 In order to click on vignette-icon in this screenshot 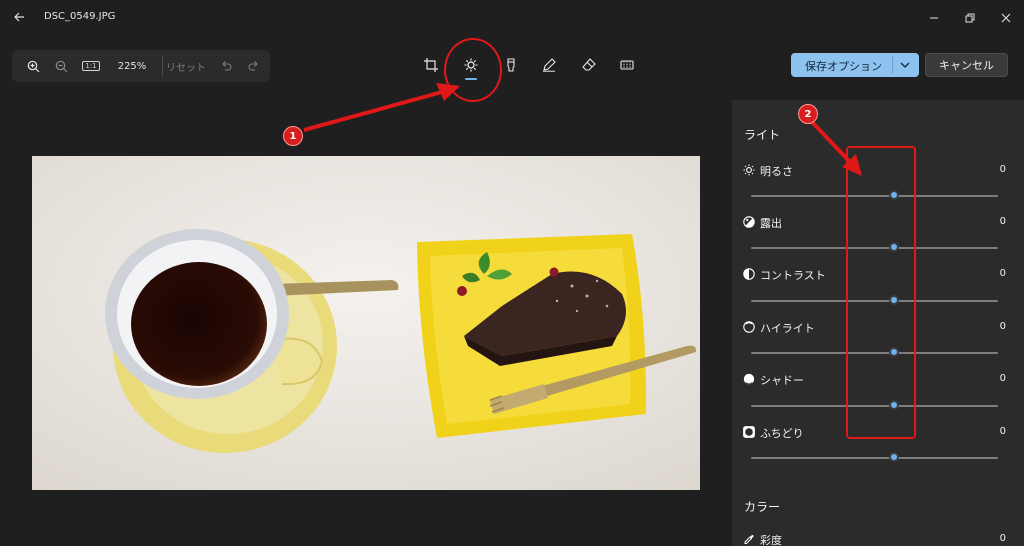, I will do `click(749, 432)`.